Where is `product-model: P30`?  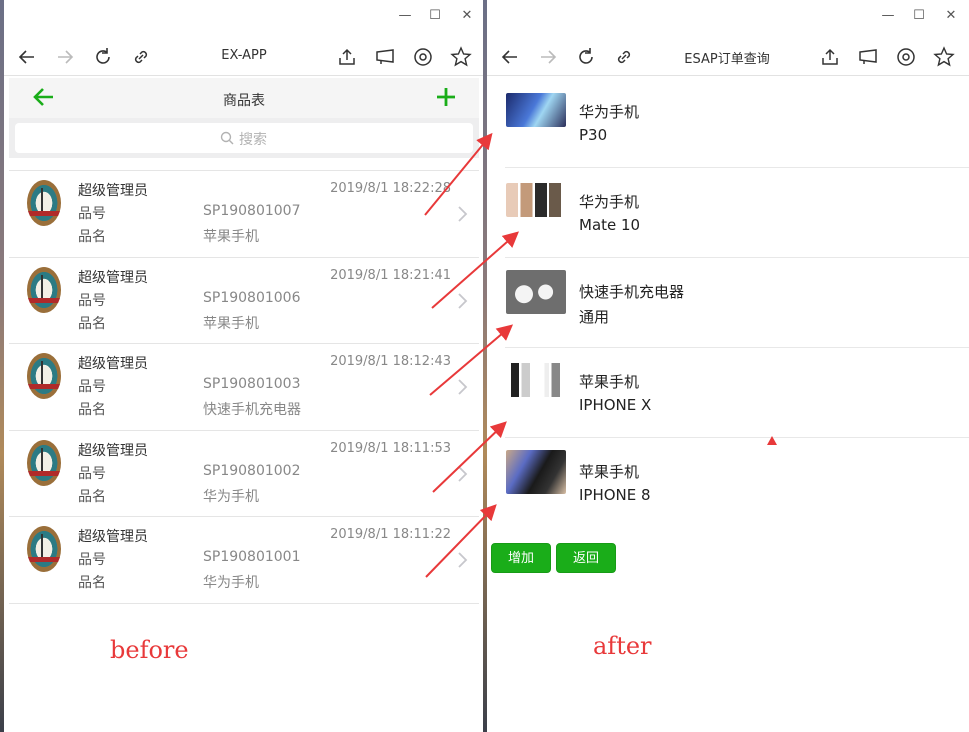
product-model: P30 is located at coordinates (593, 135).